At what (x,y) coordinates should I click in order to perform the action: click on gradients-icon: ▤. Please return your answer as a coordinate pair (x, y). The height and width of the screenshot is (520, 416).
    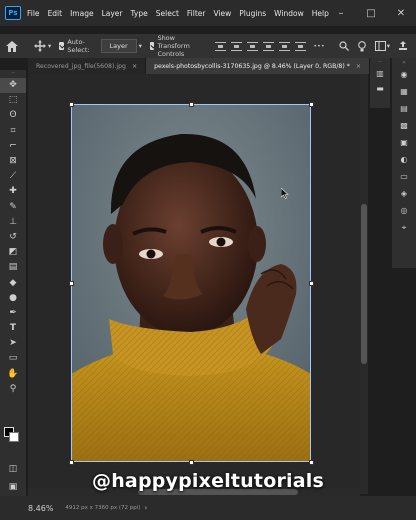
    Looking at the image, I should click on (404, 108).